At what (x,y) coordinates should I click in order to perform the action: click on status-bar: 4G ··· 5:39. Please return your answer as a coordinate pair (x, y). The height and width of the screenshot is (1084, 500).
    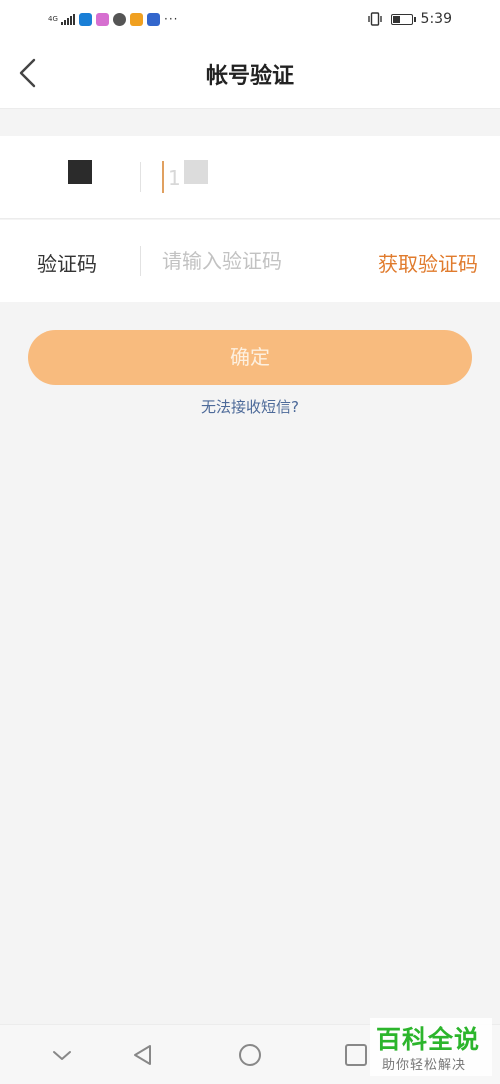
    Looking at the image, I should click on (250, 19).